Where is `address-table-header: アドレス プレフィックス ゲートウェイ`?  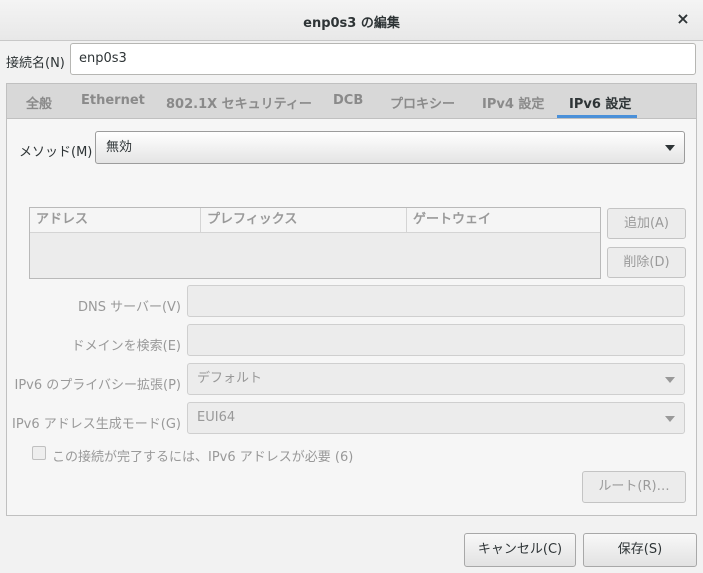 address-table-header: アドレス プレフィックス ゲートウェイ is located at coordinates (315, 220).